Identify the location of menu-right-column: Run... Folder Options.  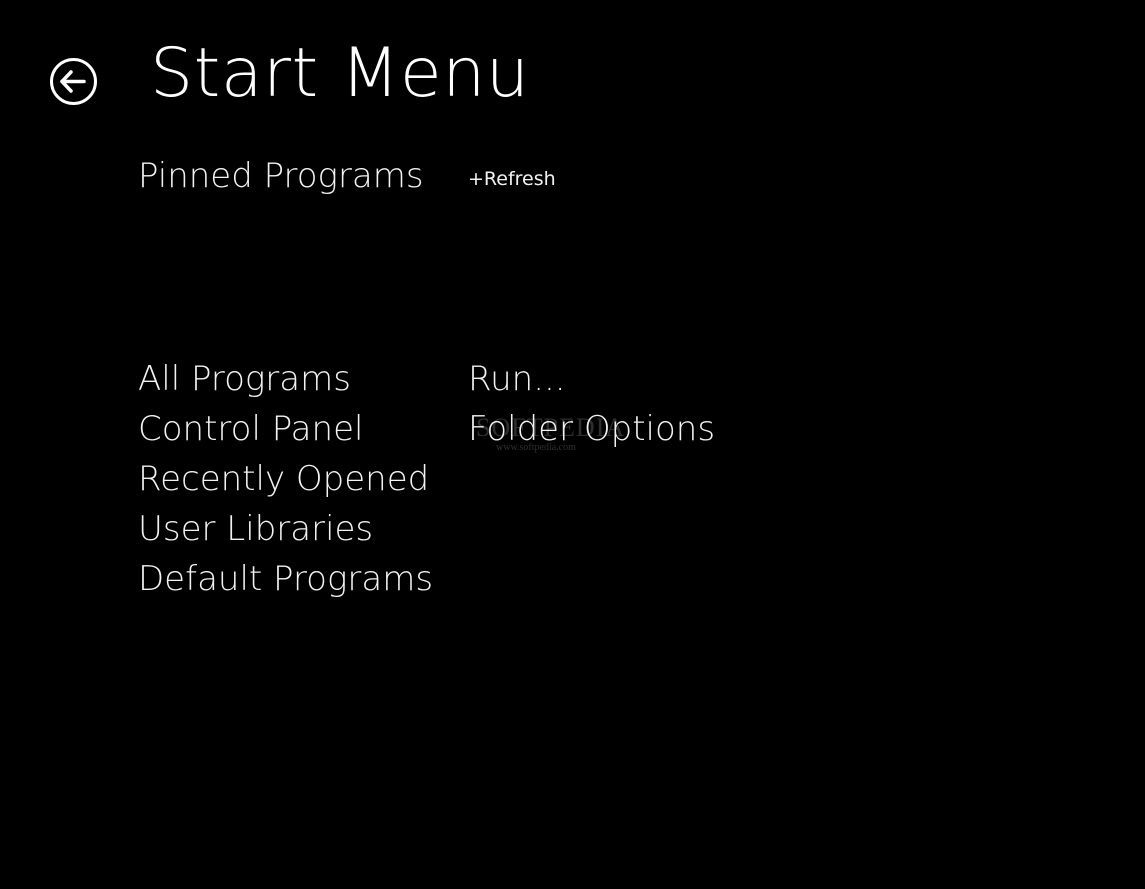
(591, 404).